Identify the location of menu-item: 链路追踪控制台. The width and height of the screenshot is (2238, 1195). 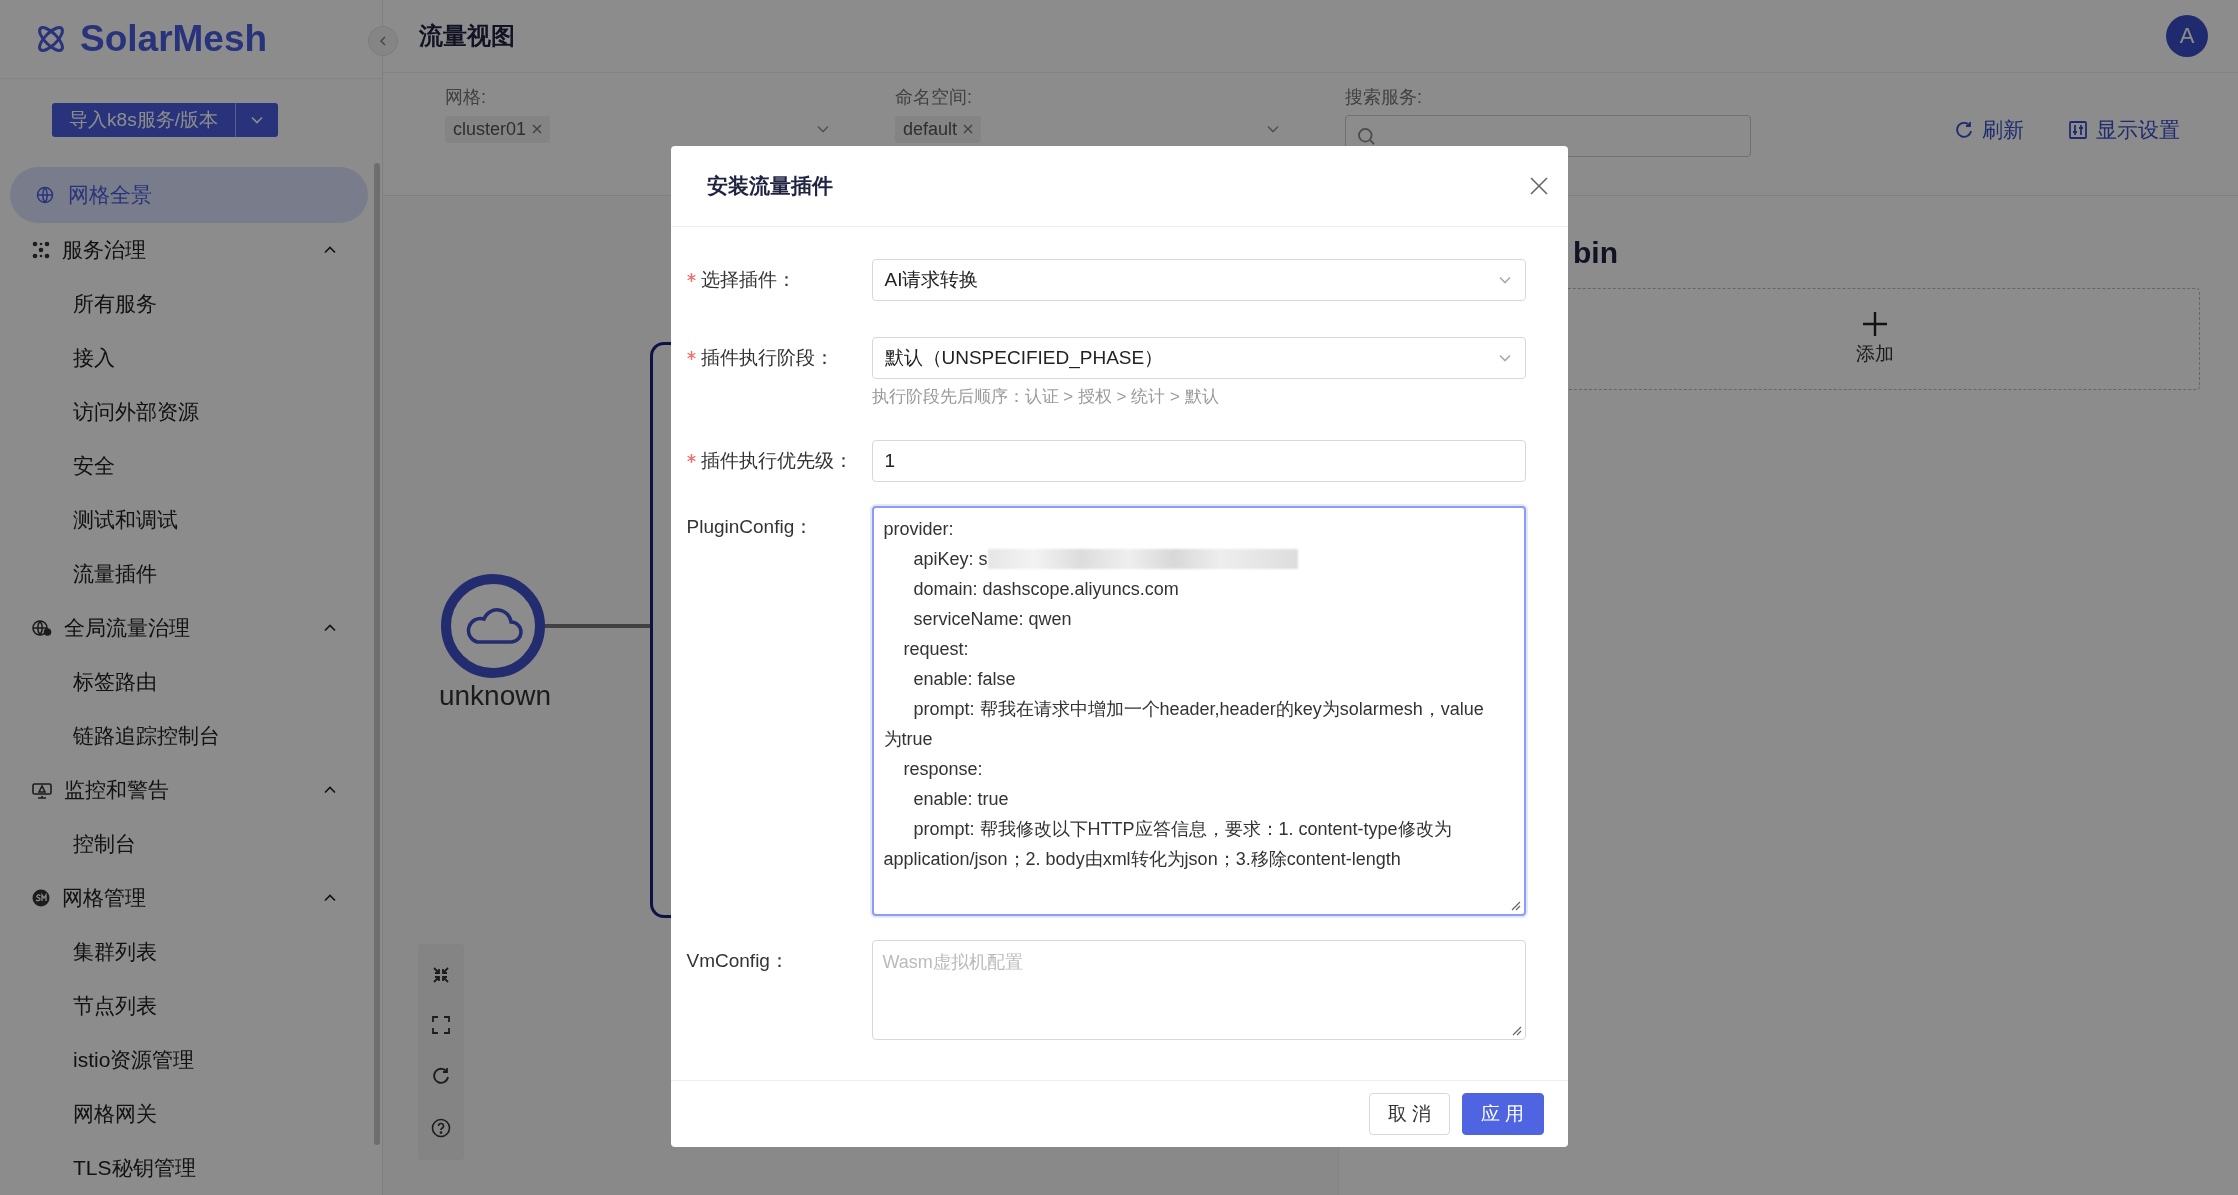
(191, 736).